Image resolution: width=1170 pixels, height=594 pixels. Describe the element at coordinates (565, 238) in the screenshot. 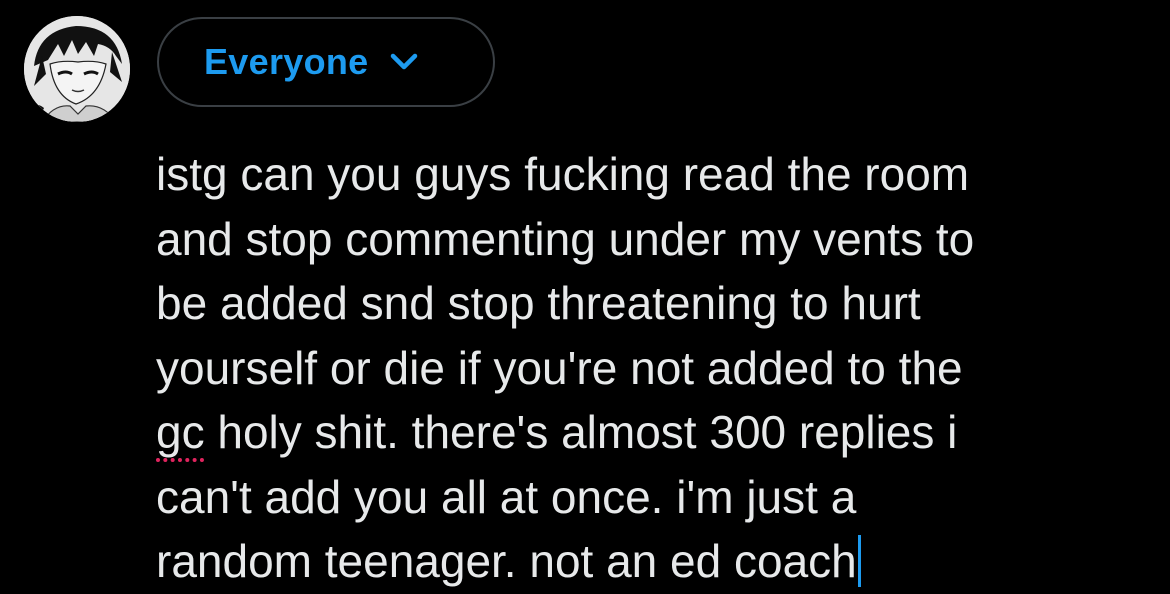

I see `compose-line-2: and stop commenting under my vents to` at that location.